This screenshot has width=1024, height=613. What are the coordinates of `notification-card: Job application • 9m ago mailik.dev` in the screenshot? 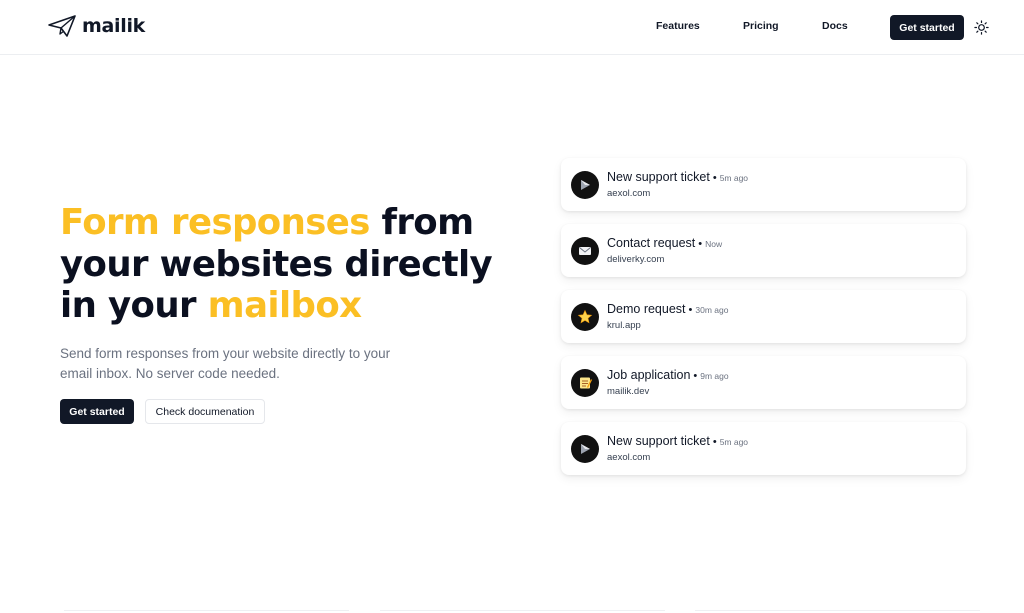 It's located at (763, 382).